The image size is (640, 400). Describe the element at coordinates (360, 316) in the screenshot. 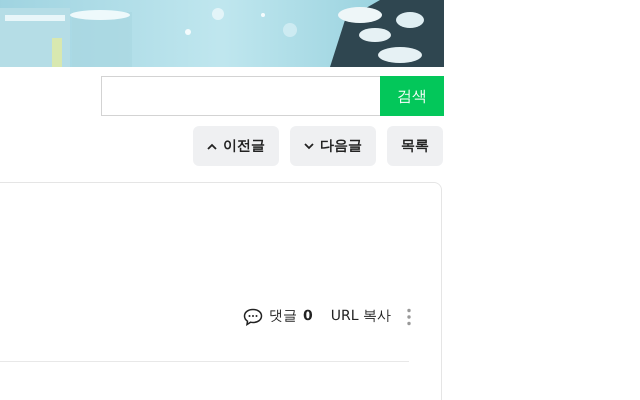

I see `copy-url-link: URL 복사` at that location.